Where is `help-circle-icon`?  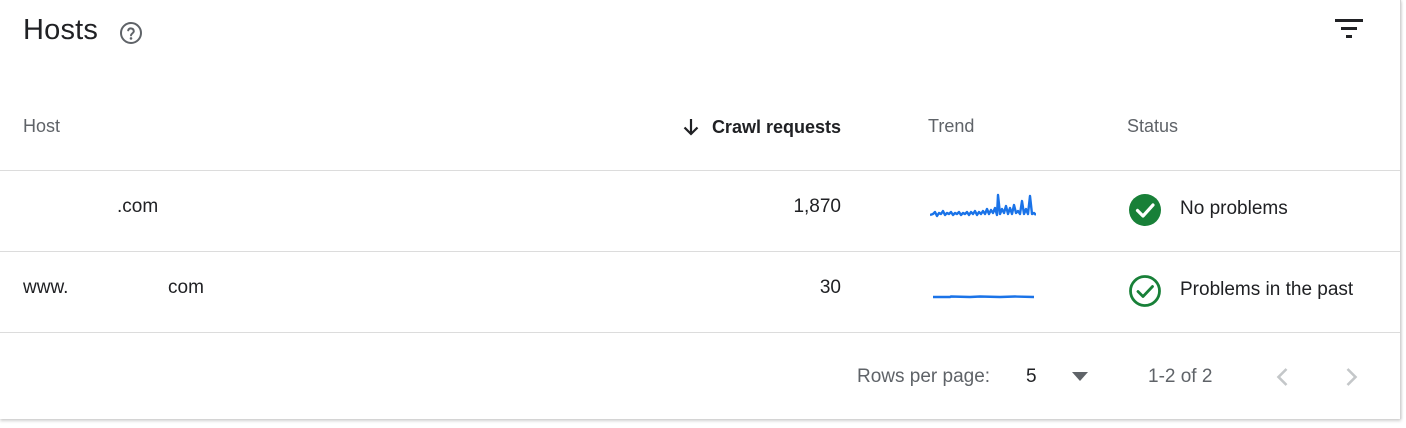 help-circle-icon is located at coordinates (131, 33).